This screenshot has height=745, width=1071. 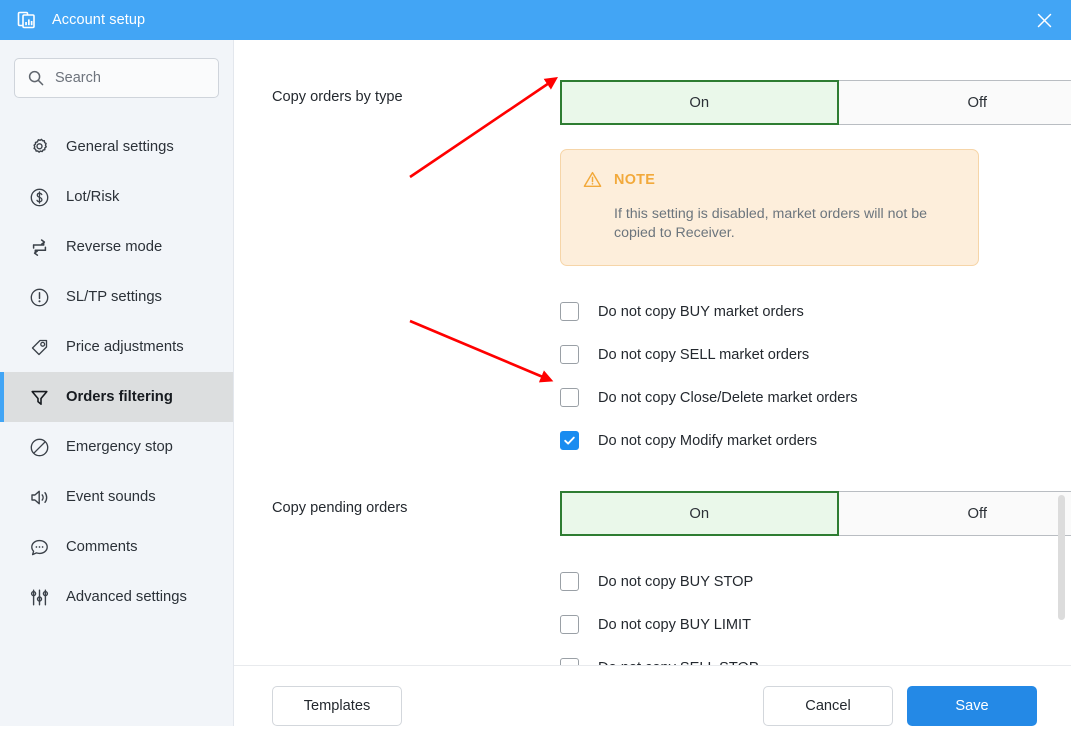 I want to click on checkbox-row: Do not copy Close/Delete market orders, so click(x=798, y=397).